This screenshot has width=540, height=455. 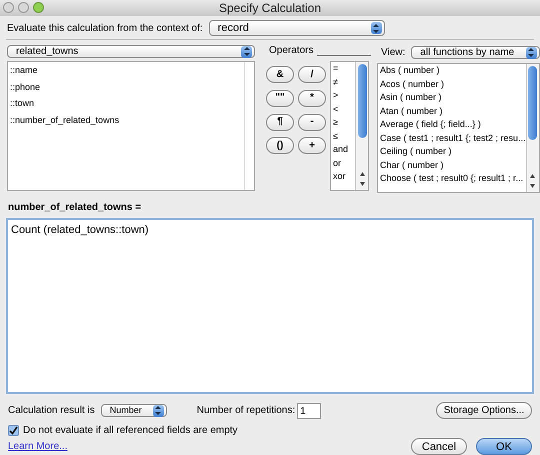 I want to click on repetitions-label: Number of repetitions:, so click(x=246, y=411).